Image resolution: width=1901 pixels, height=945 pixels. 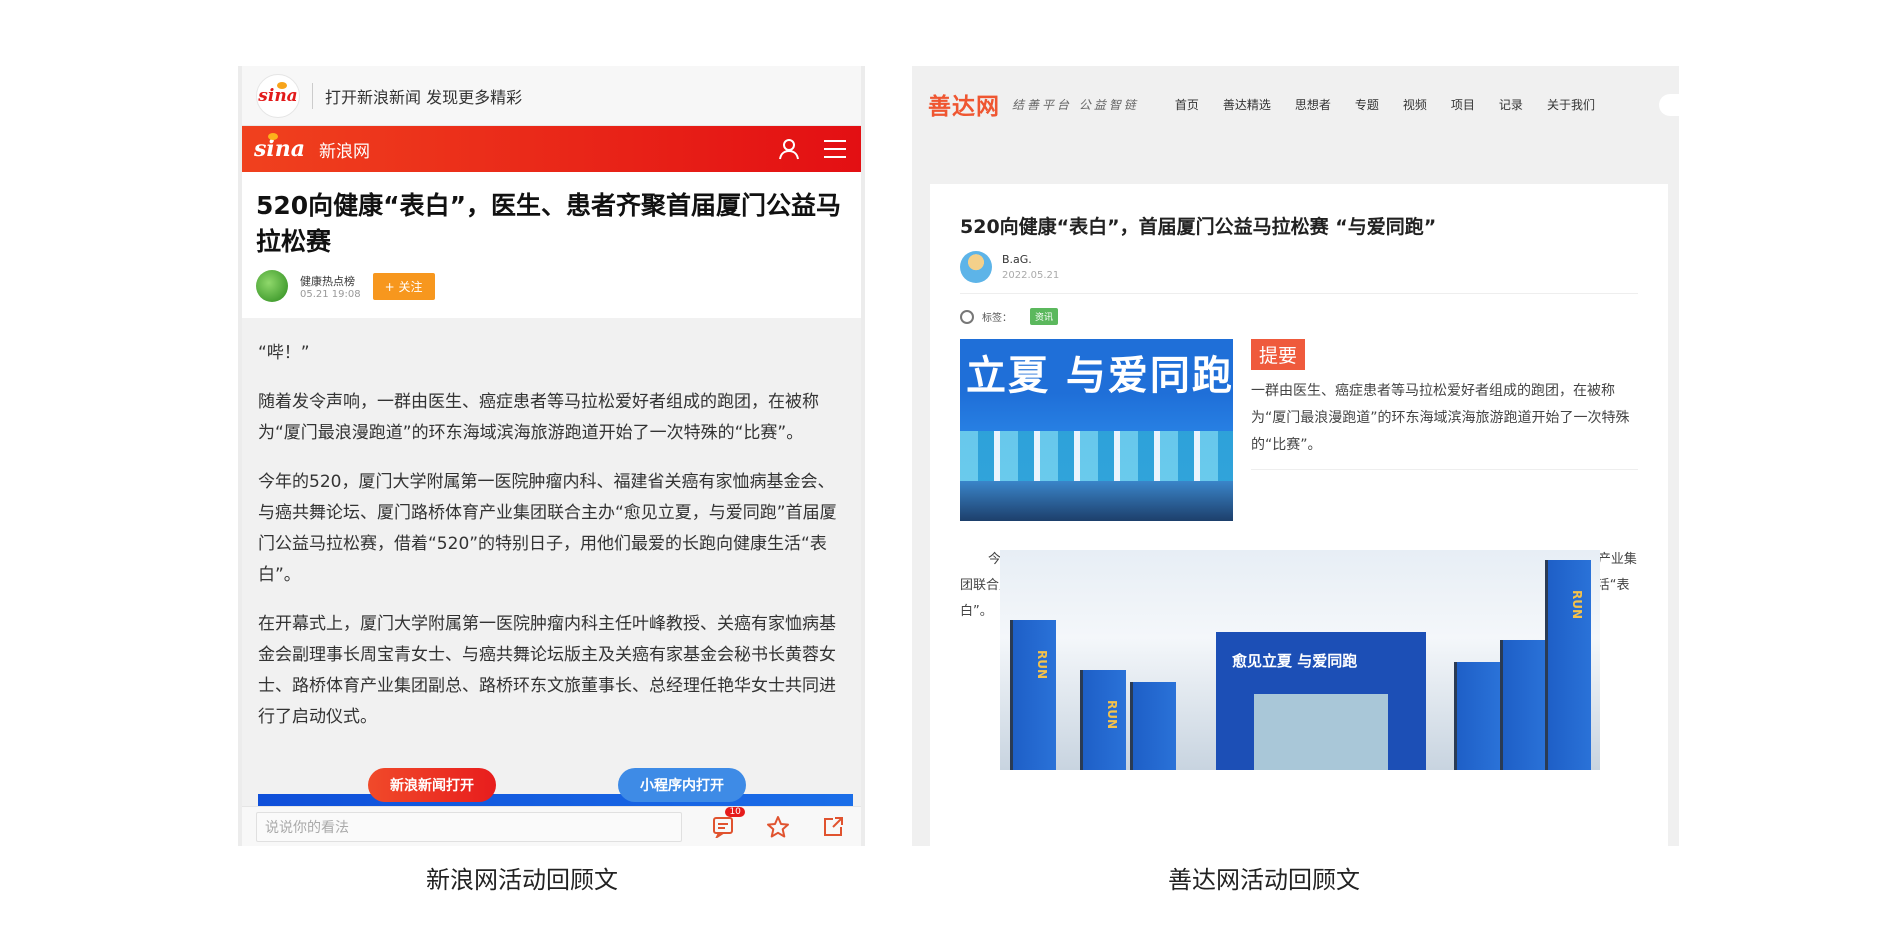 I want to click on crowd-front, so click(x=1096, y=501).